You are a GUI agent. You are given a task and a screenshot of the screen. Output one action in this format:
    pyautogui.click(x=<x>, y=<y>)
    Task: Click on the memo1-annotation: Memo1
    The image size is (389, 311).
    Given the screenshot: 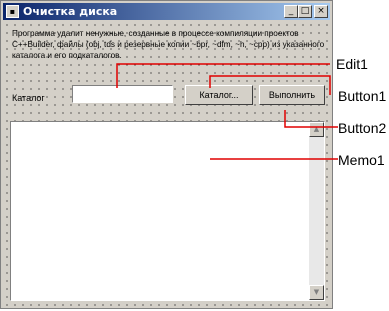 What is the action you would take?
    pyautogui.click(x=361, y=160)
    